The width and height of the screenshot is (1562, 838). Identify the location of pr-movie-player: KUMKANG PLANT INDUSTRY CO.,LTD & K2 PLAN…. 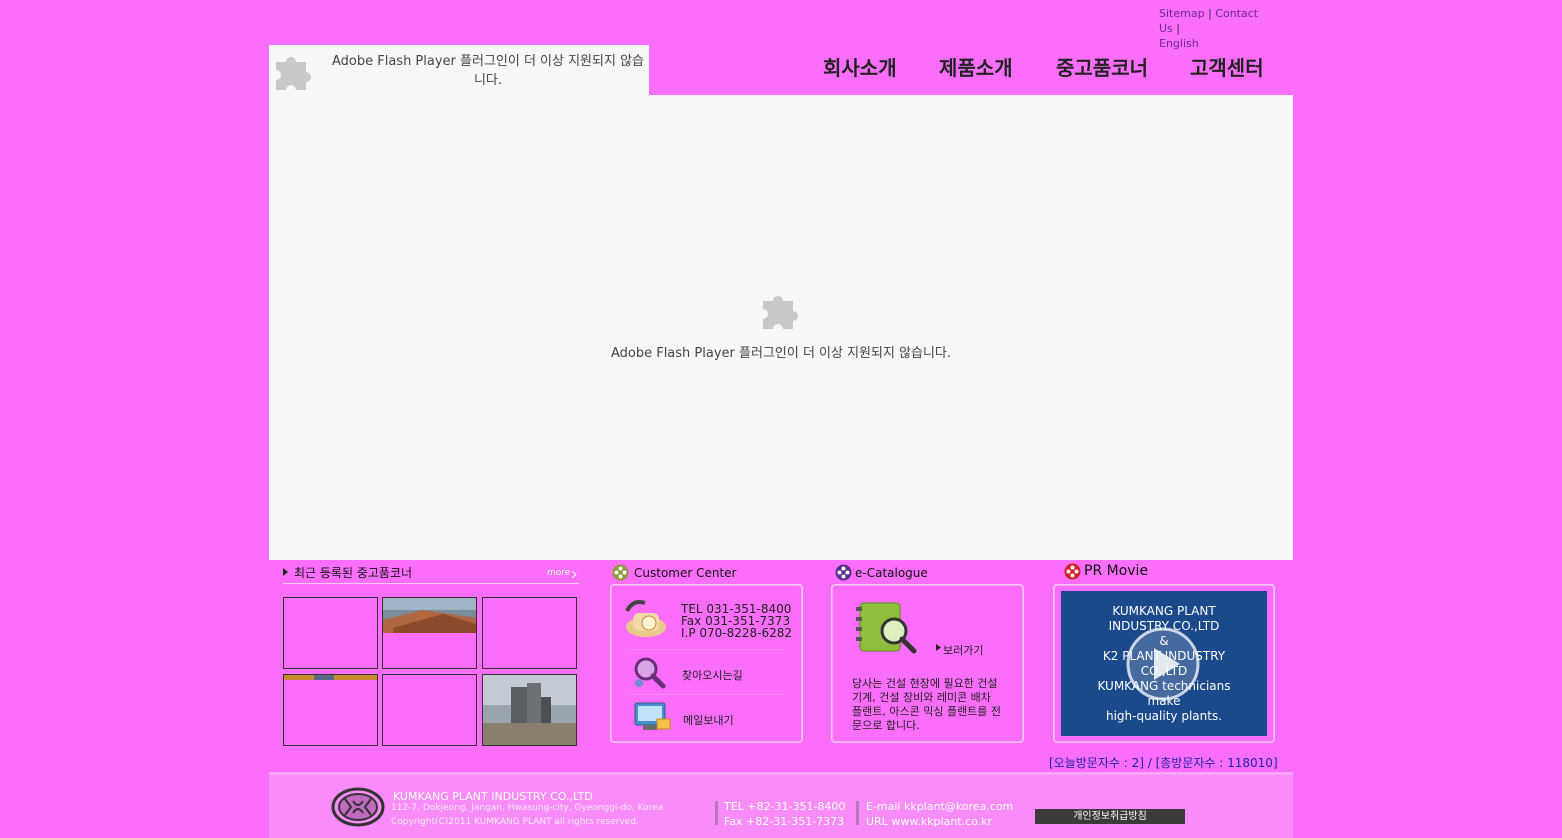
(1164, 663).